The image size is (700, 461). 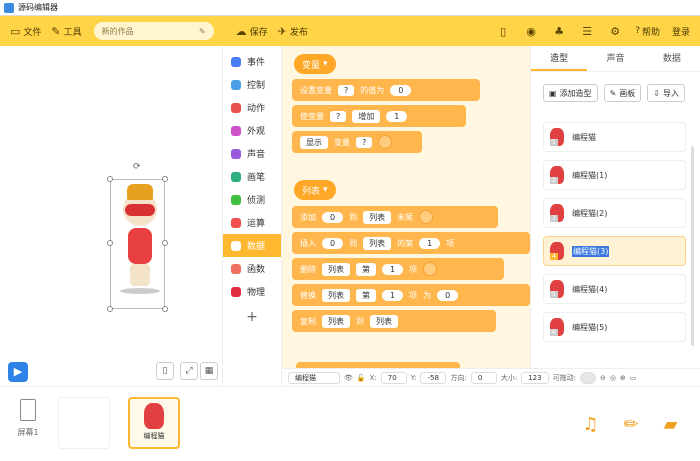 What do you see at coordinates (614, 289) in the screenshot?
I see `costume-item: 5 编程猫(4)` at bounding box center [614, 289].